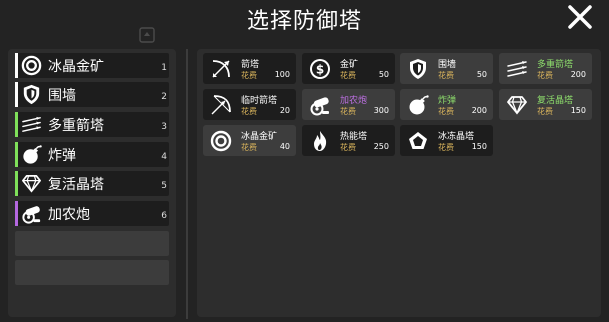 This screenshot has width=609, height=322. What do you see at coordinates (164, 97) in the screenshot?
I see `slot-number: 2` at bounding box center [164, 97].